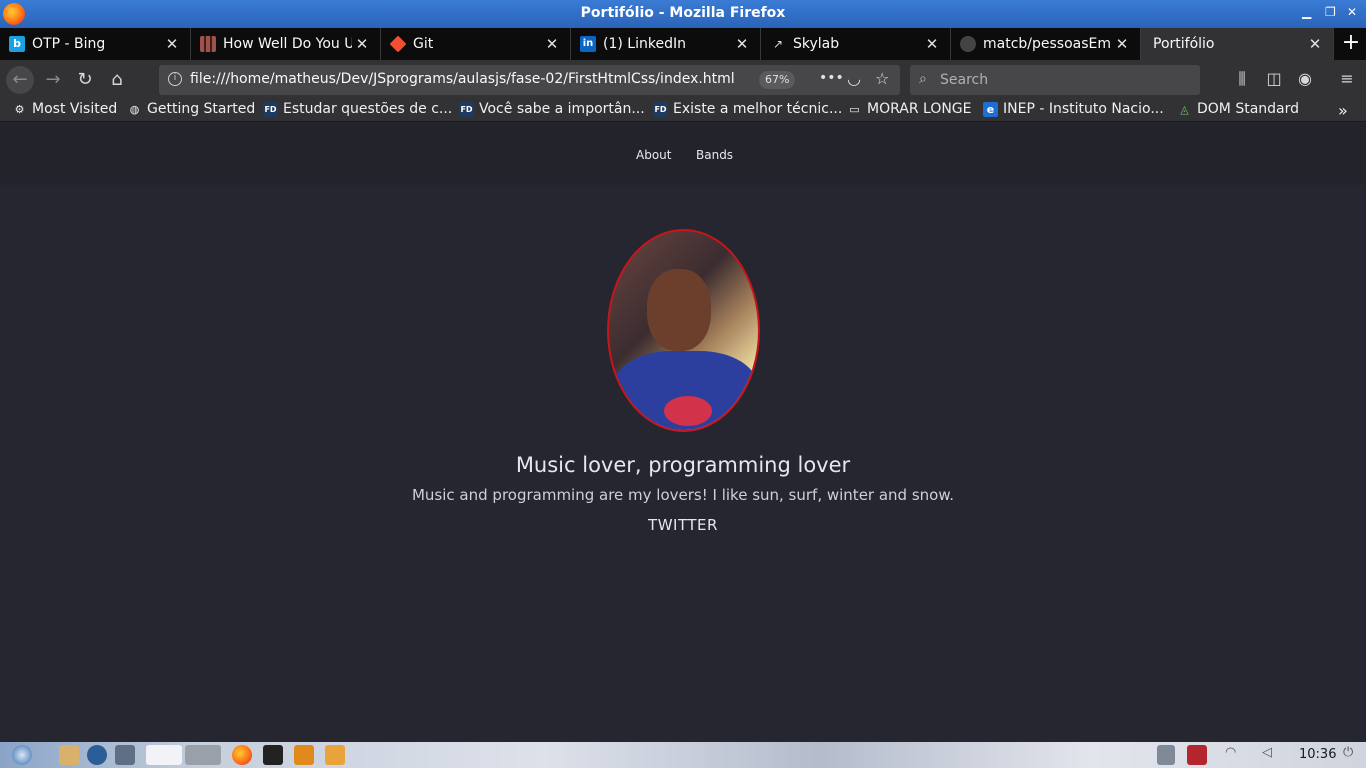 Image resolution: width=1366 pixels, height=768 pixels. What do you see at coordinates (1235, 755) in the screenshot?
I see `wifi-icon: ◠` at bounding box center [1235, 755].